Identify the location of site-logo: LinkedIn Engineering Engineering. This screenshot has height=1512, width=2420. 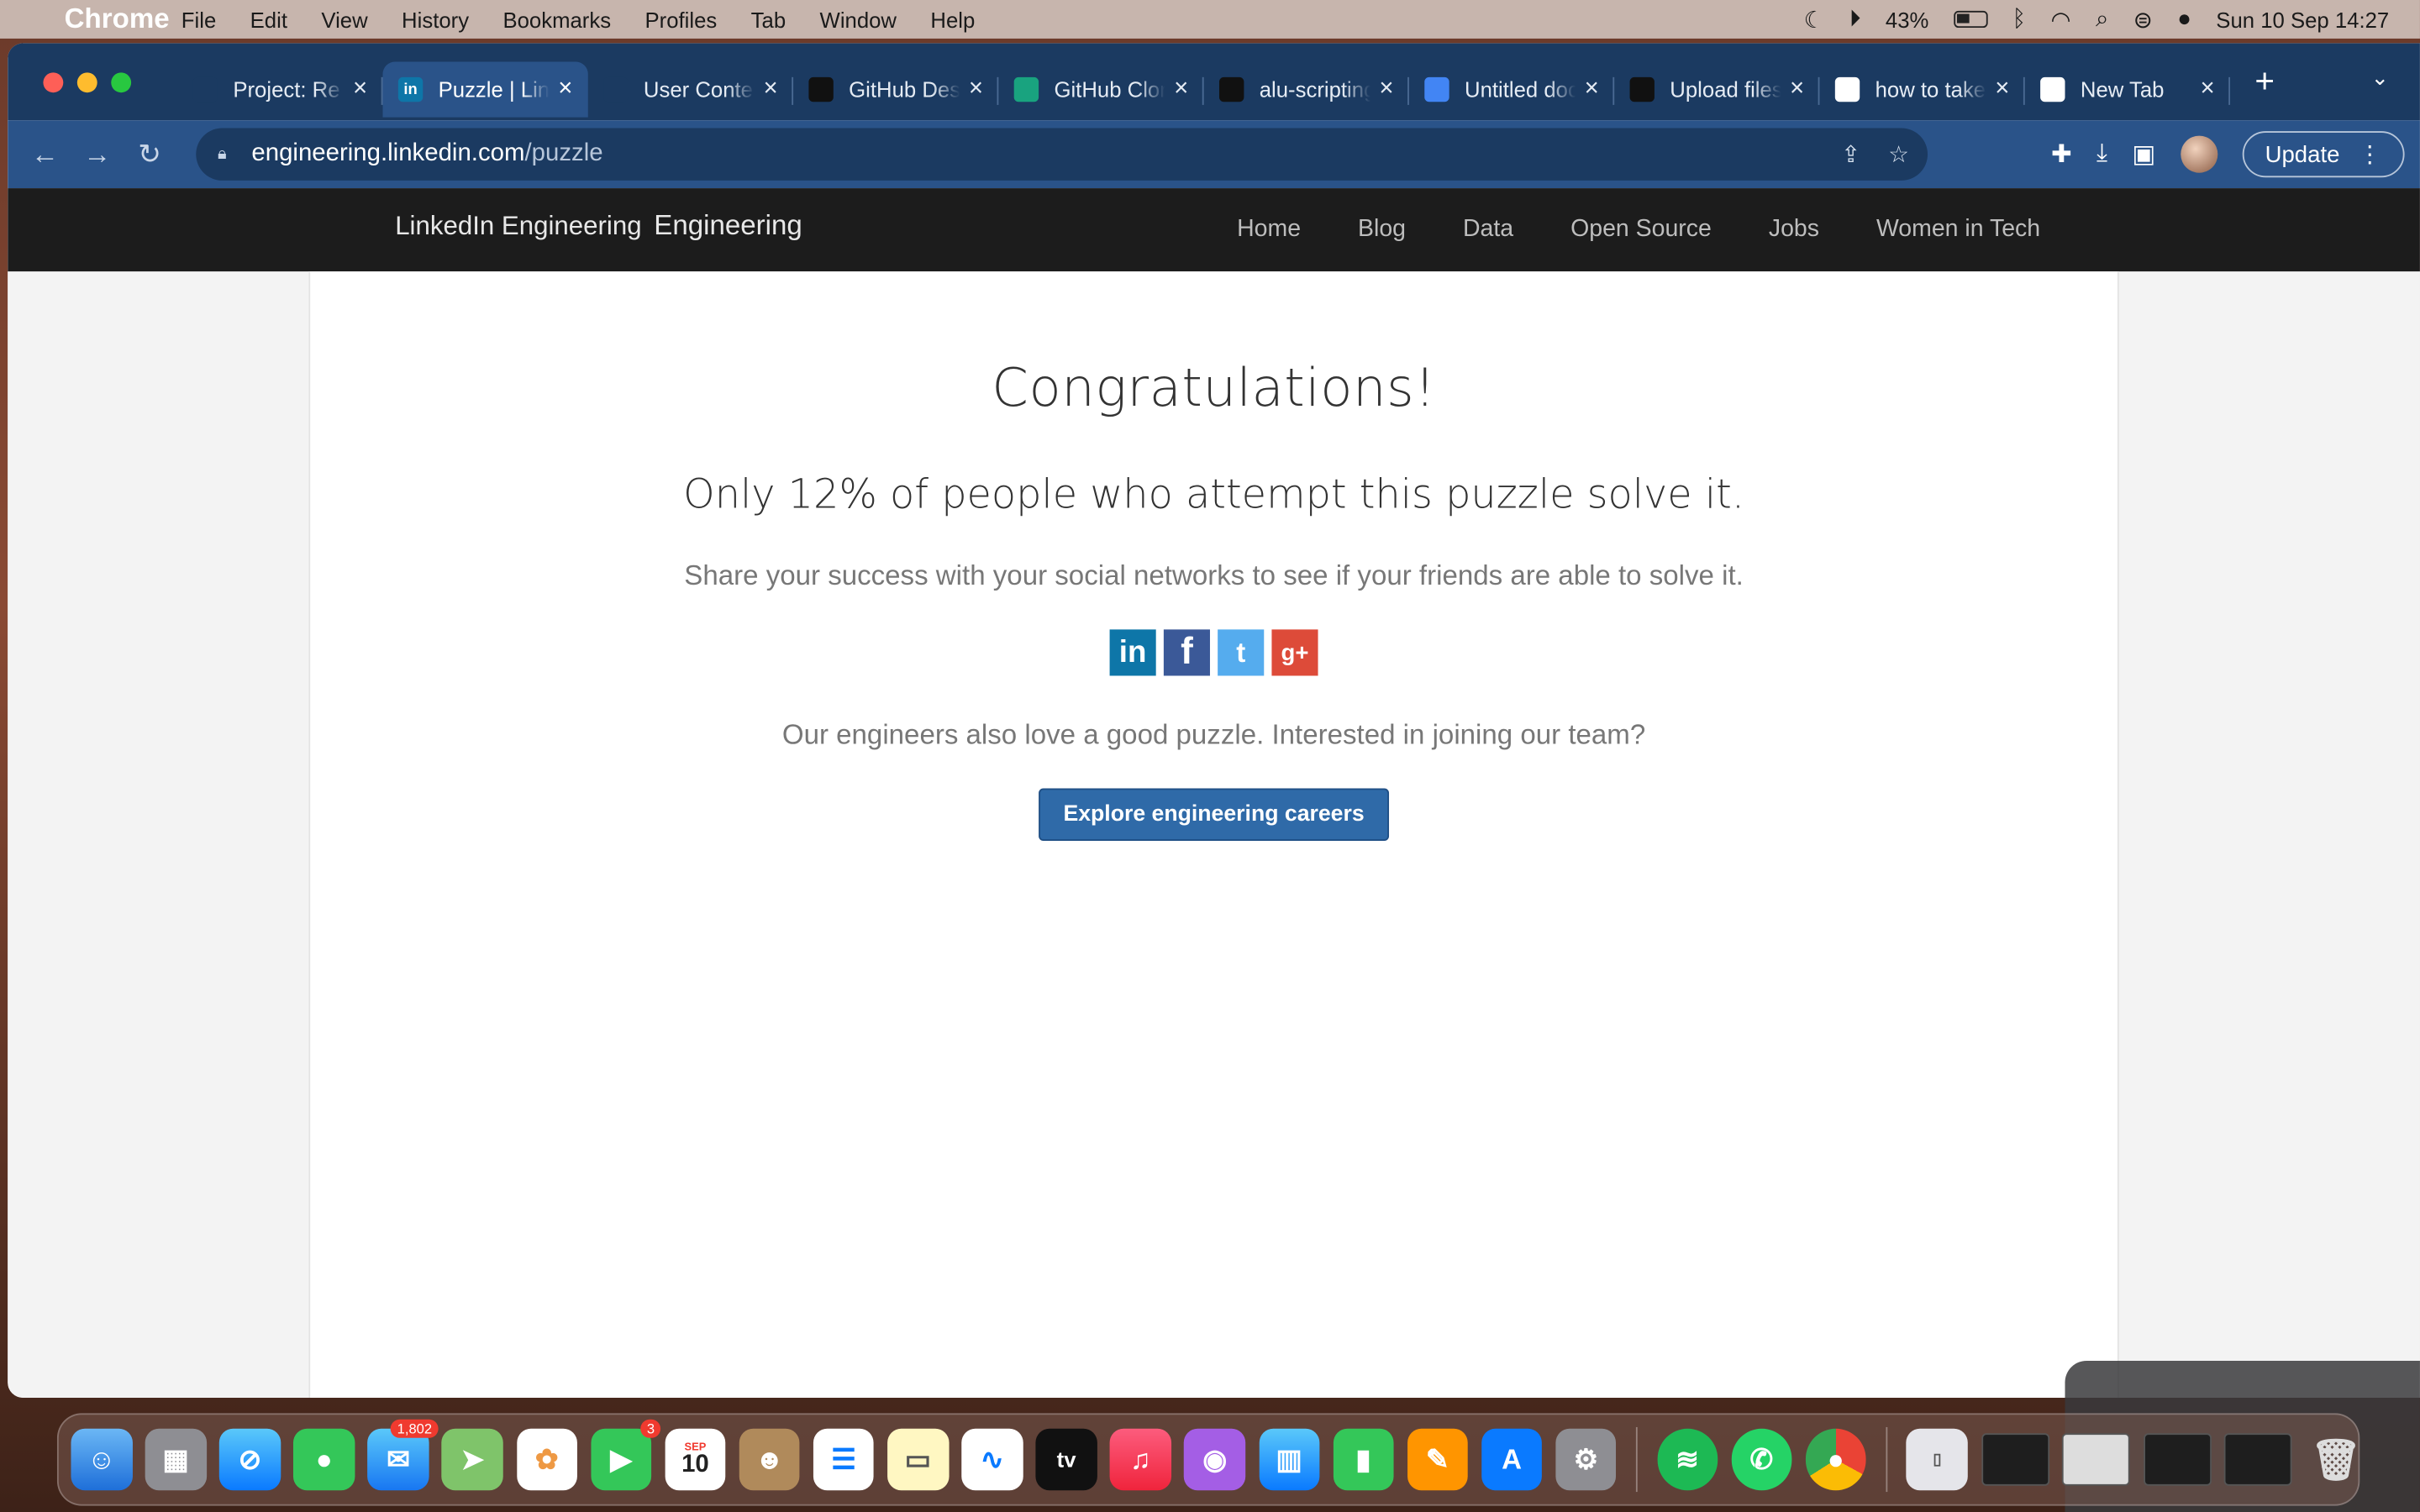
(598, 226).